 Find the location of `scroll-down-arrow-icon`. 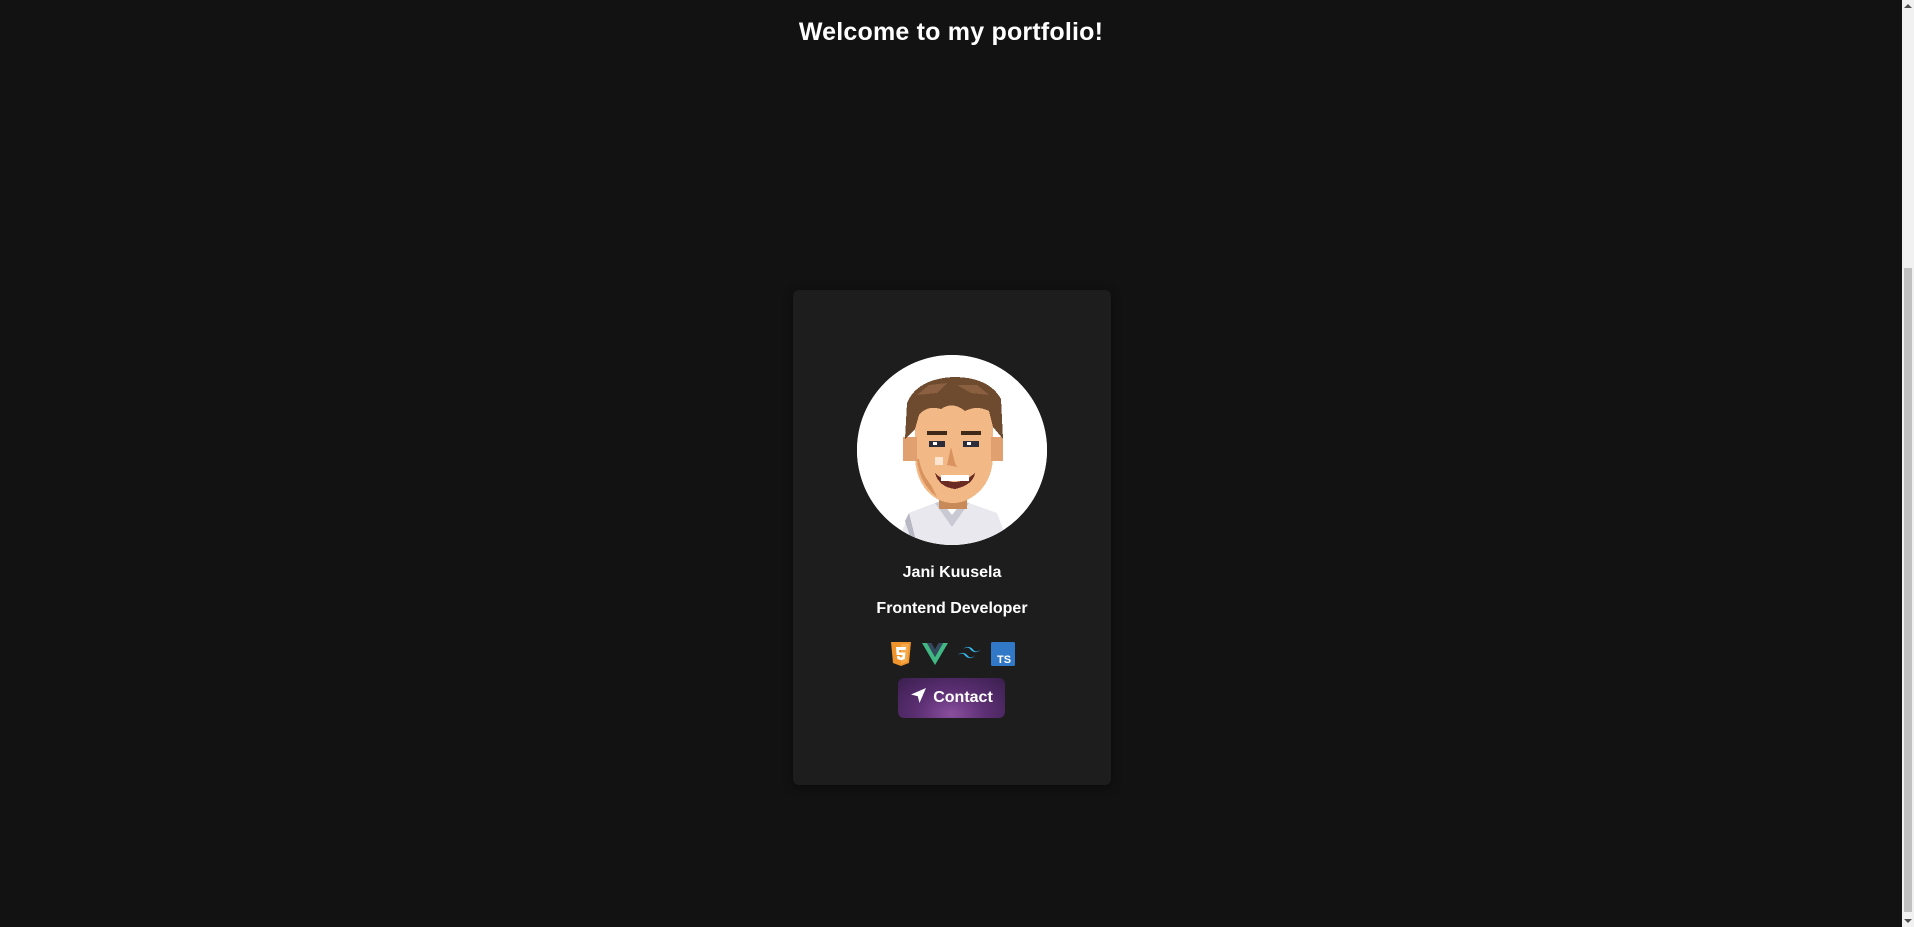

scroll-down-arrow-icon is located at coordinates (1908, 921).